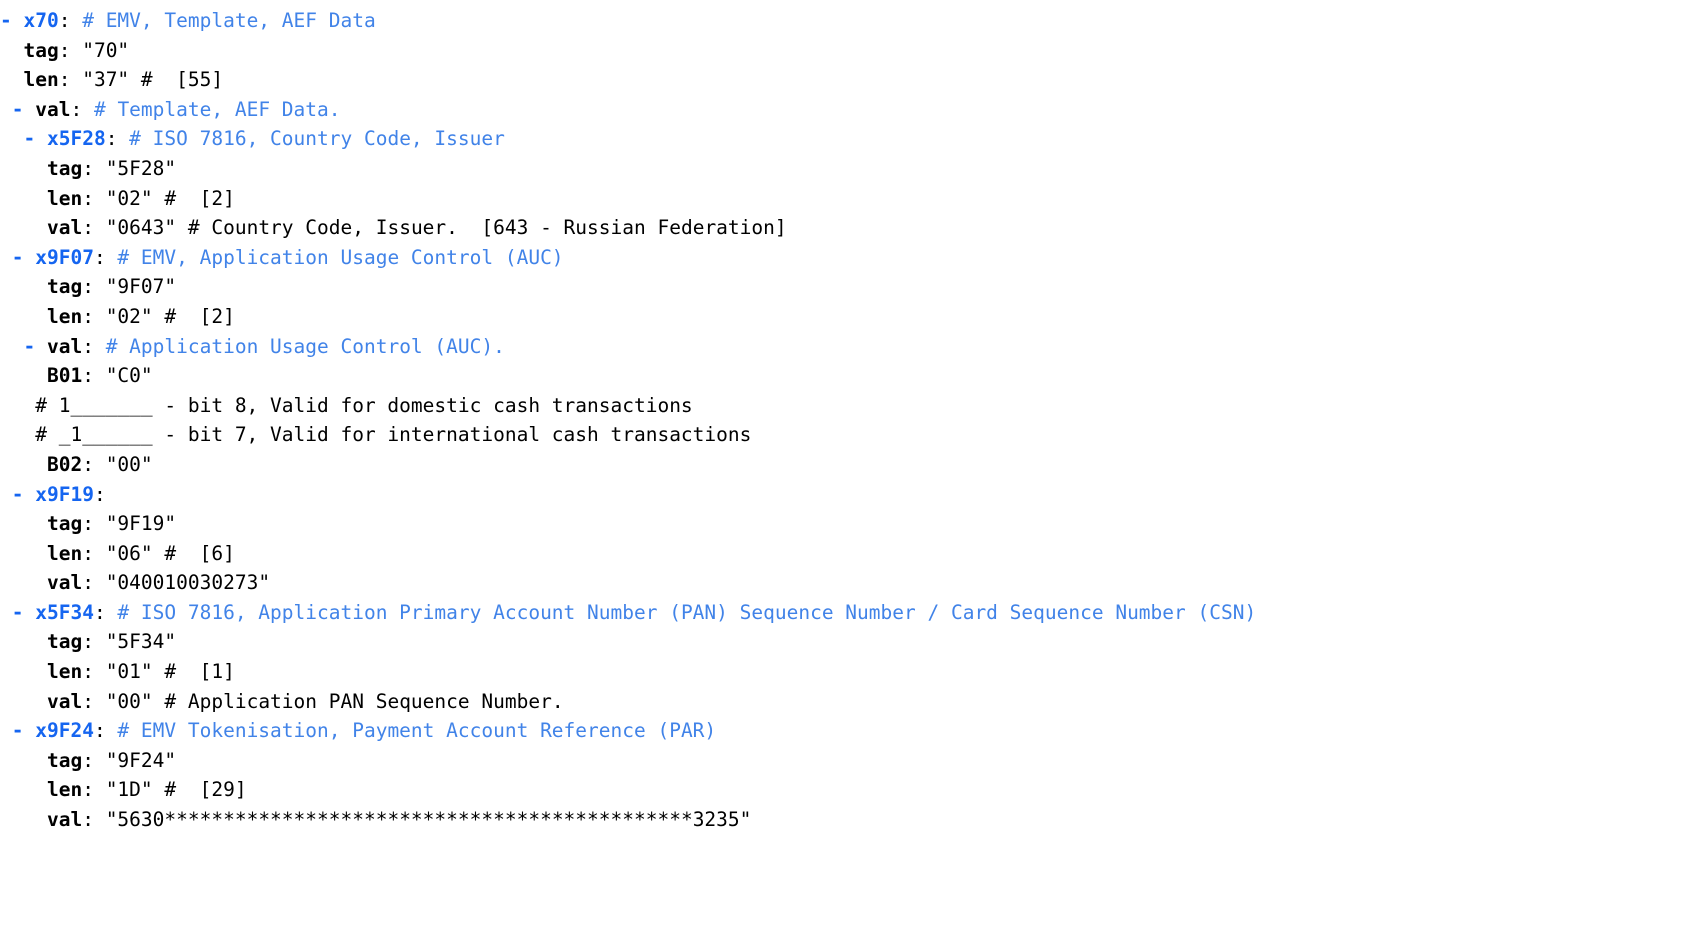 The height and width of the screenshot is (926, 1690). I want to click on yaml-line: len: "01" # [1], so click(845, 672).